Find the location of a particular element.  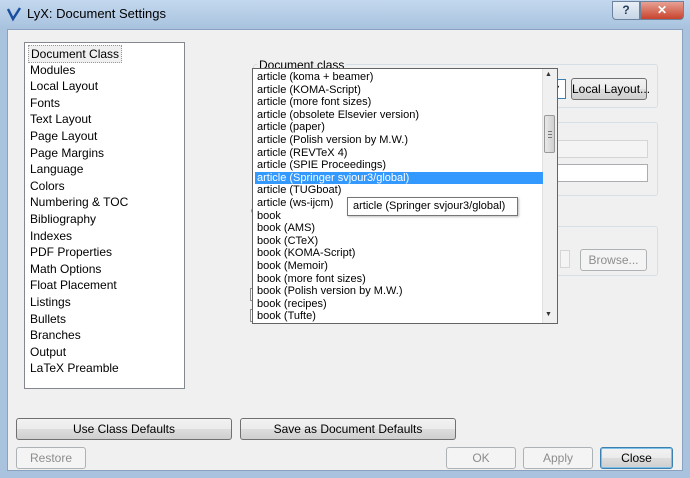

sidebar-item: Indexes is located at coordinates (51, 236).